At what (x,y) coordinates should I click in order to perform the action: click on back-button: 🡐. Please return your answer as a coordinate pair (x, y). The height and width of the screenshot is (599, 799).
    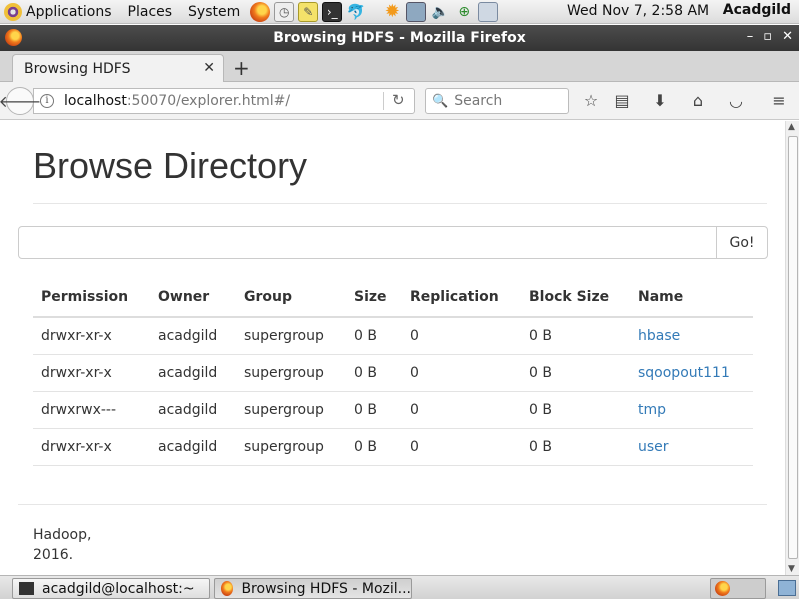
    Looking at the image, I should click on (20, 101).